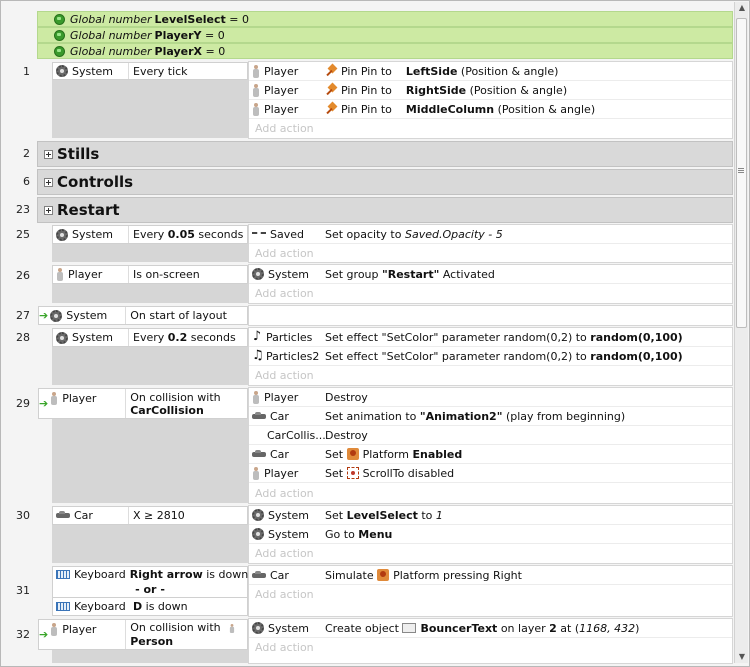 The width and height of the screenshot is (750, 667). What do you see at coordinates (150, 574) in the screenshot?
I see `condition-right-arrow-down: Keyboard Right arrow is down` at bounding box center [150, 574].